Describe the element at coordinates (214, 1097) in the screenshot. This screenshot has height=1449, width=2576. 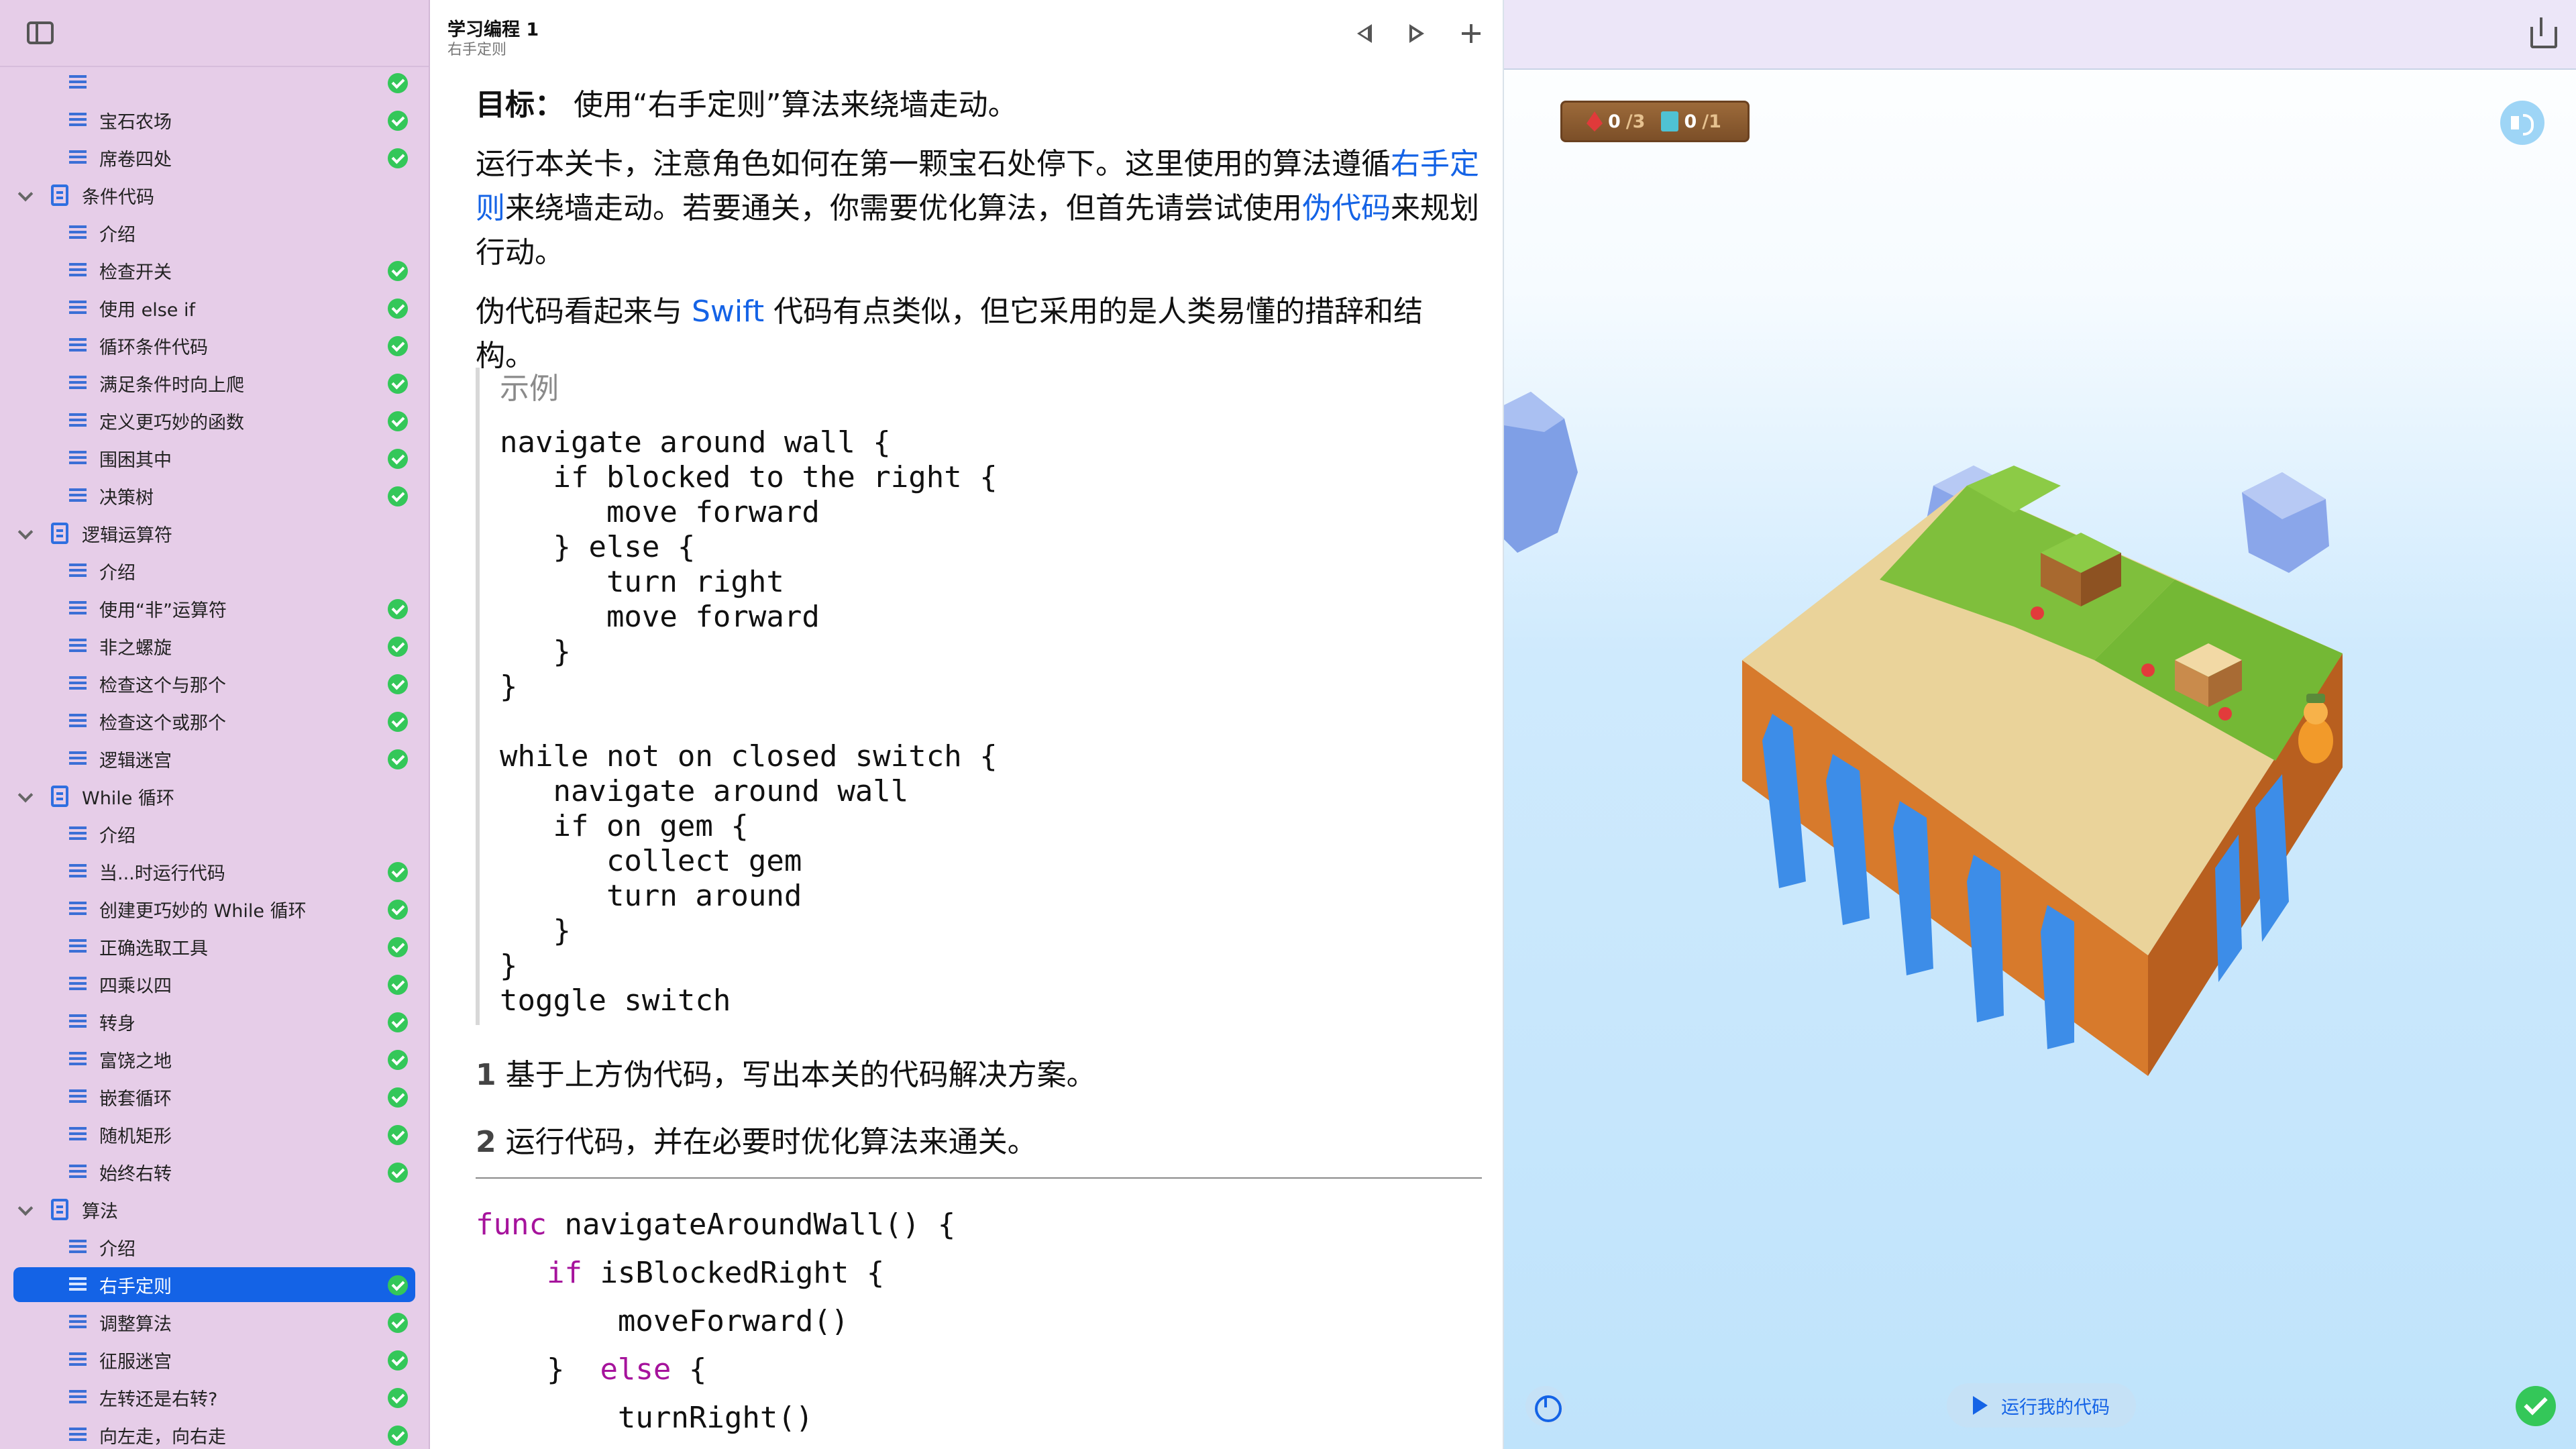
I see `sidebar-item: 嵌套循环` at that location.